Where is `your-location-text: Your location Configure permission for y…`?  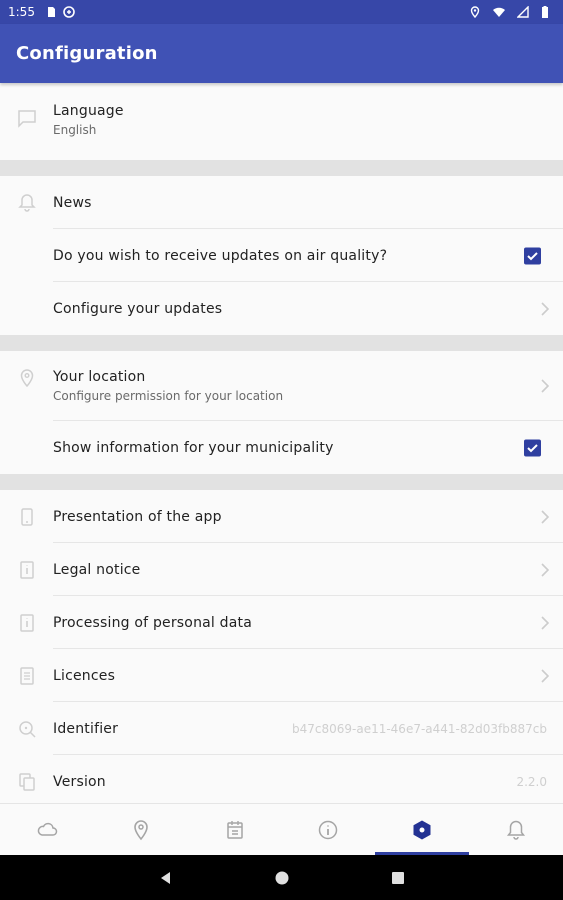 your-location-text: Your location Configure permission for y… is located at coordinates (308, 386).